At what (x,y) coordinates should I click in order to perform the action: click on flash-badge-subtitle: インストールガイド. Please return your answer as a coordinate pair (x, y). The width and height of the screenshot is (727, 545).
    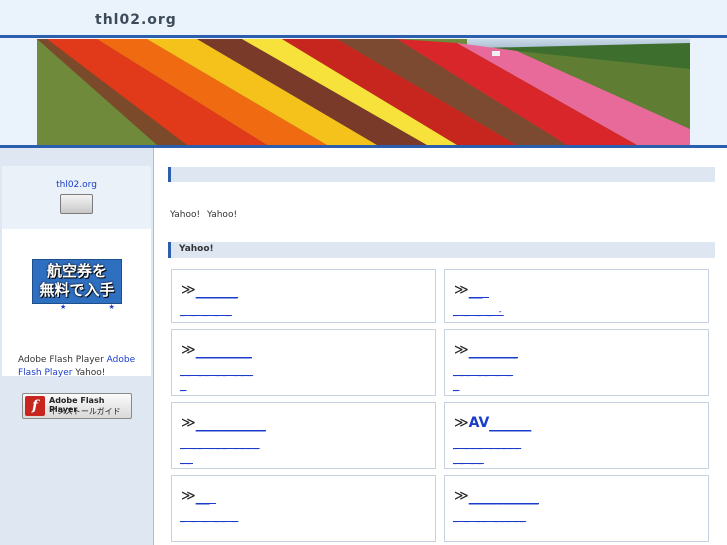
    Looking at the image, I should click on (85, 411).